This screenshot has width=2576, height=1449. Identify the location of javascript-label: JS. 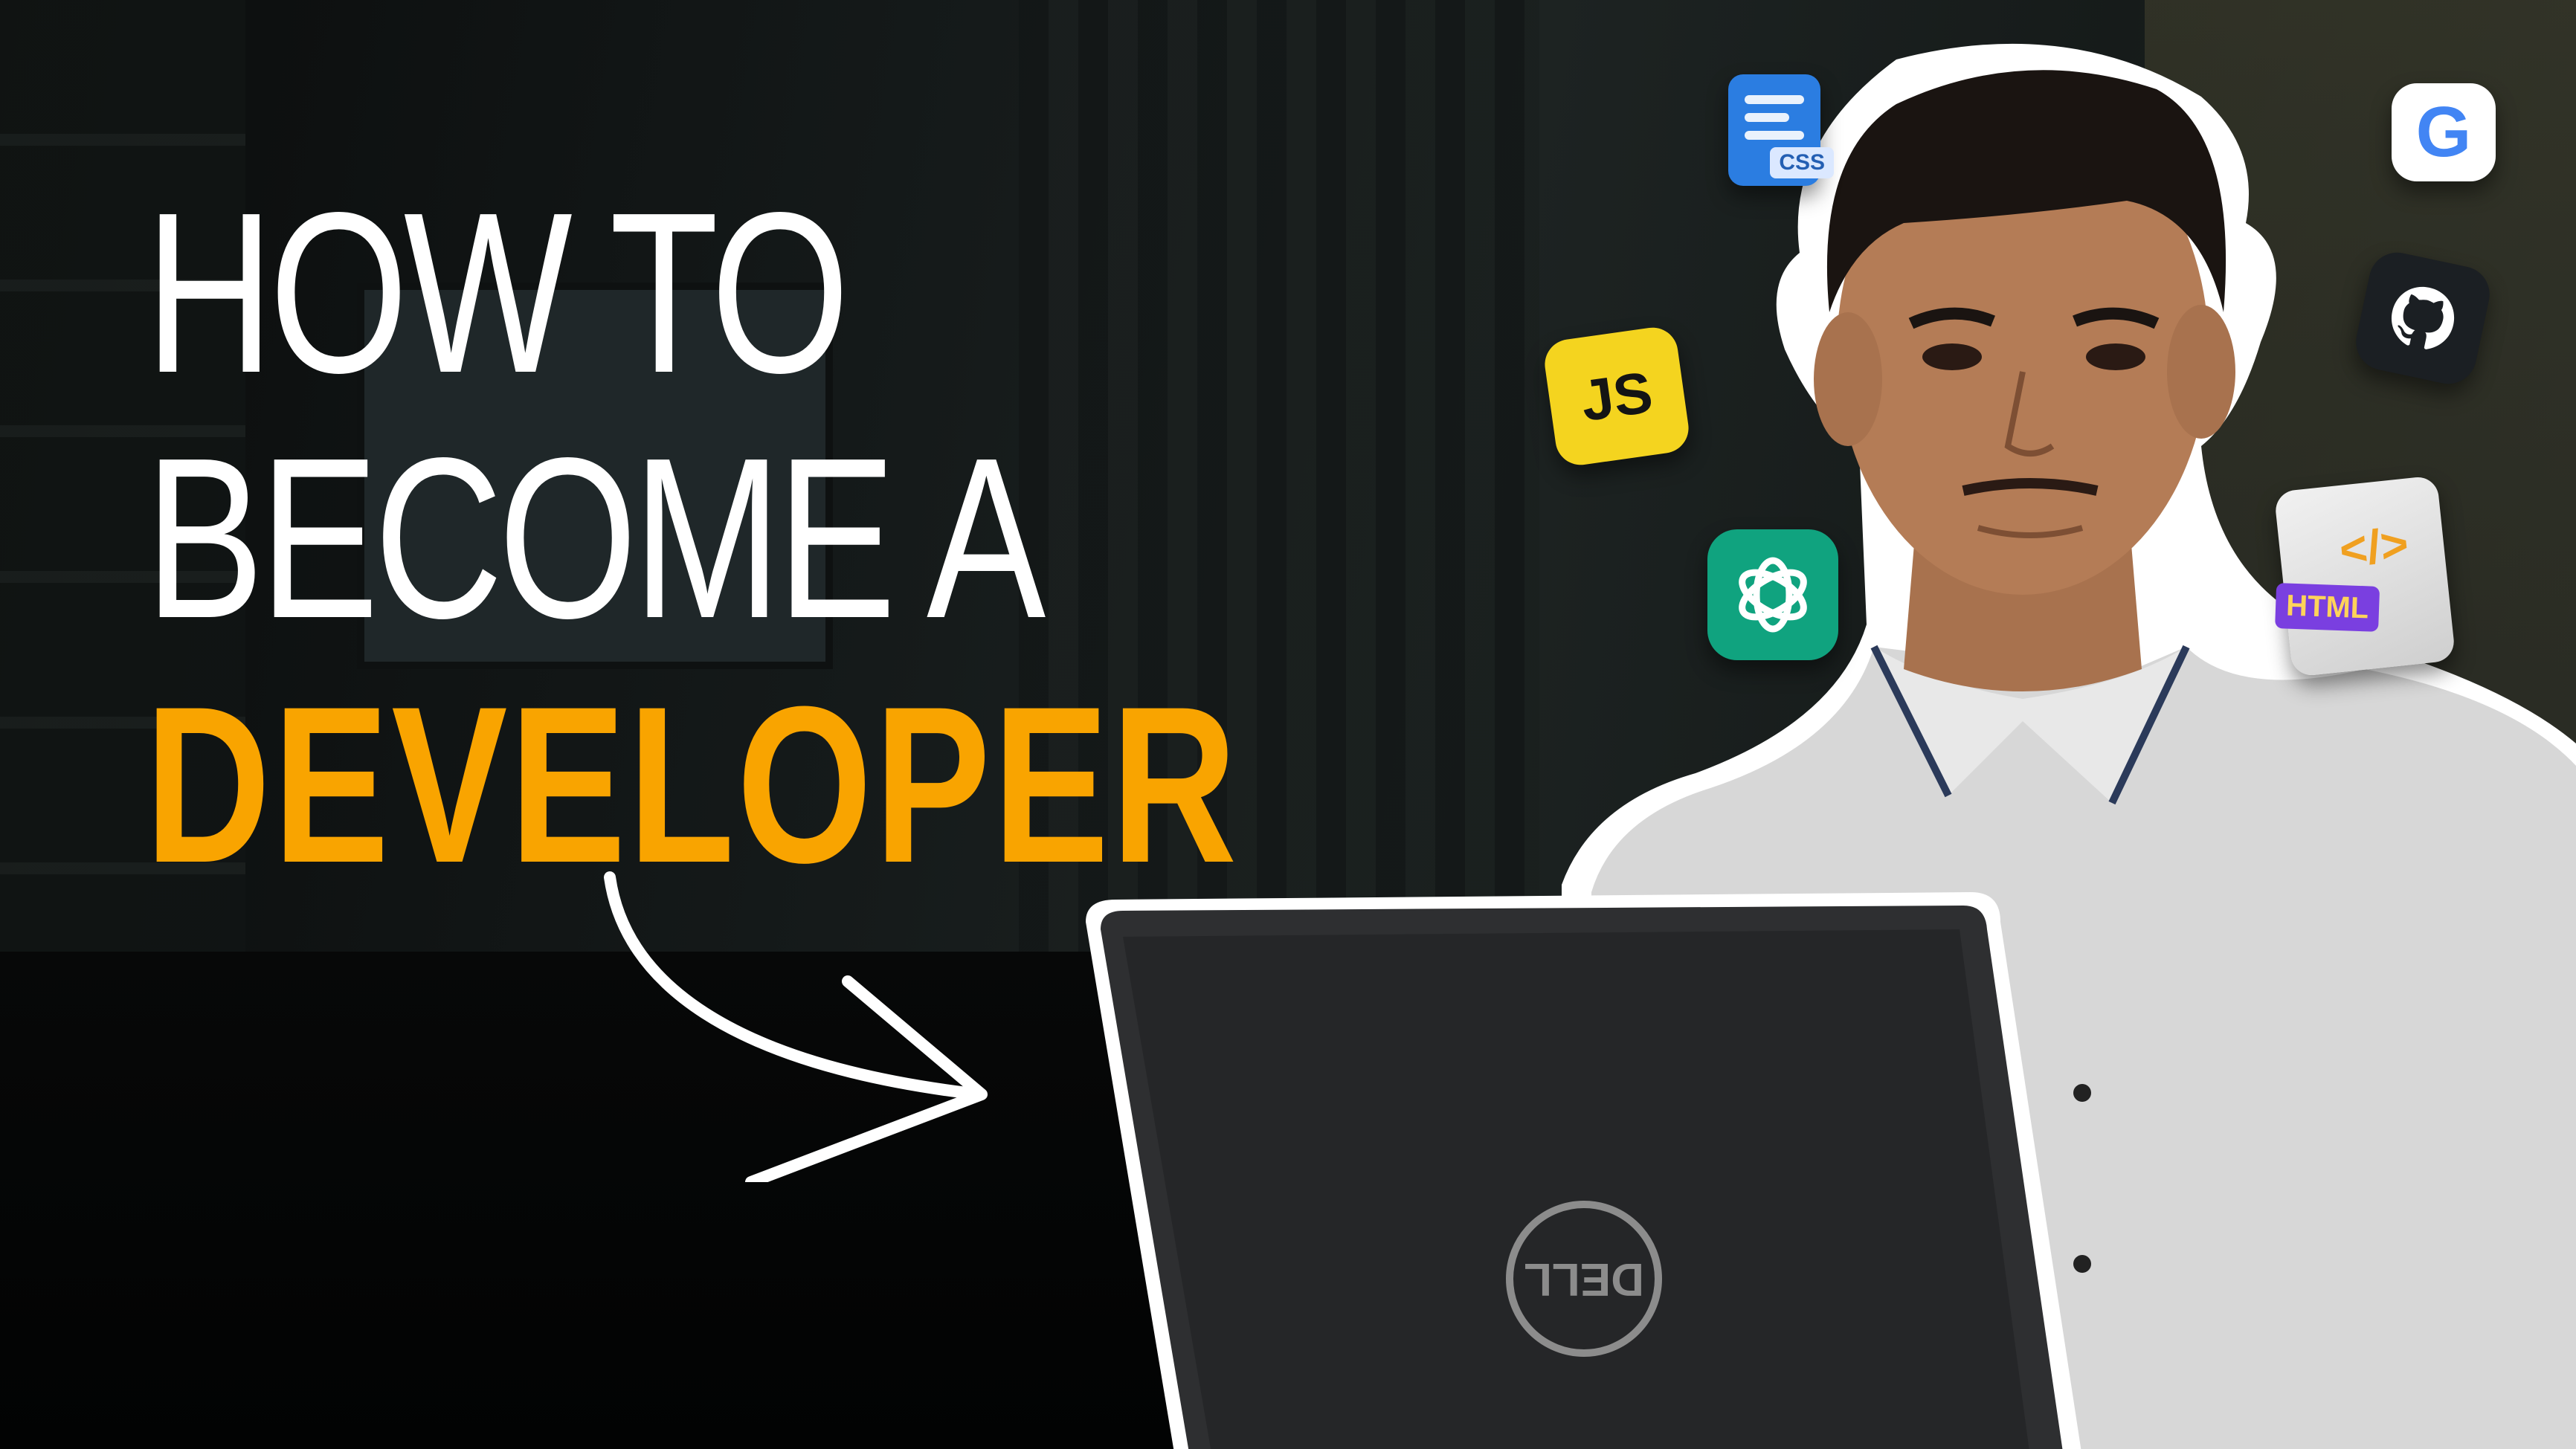
(1617, 395).